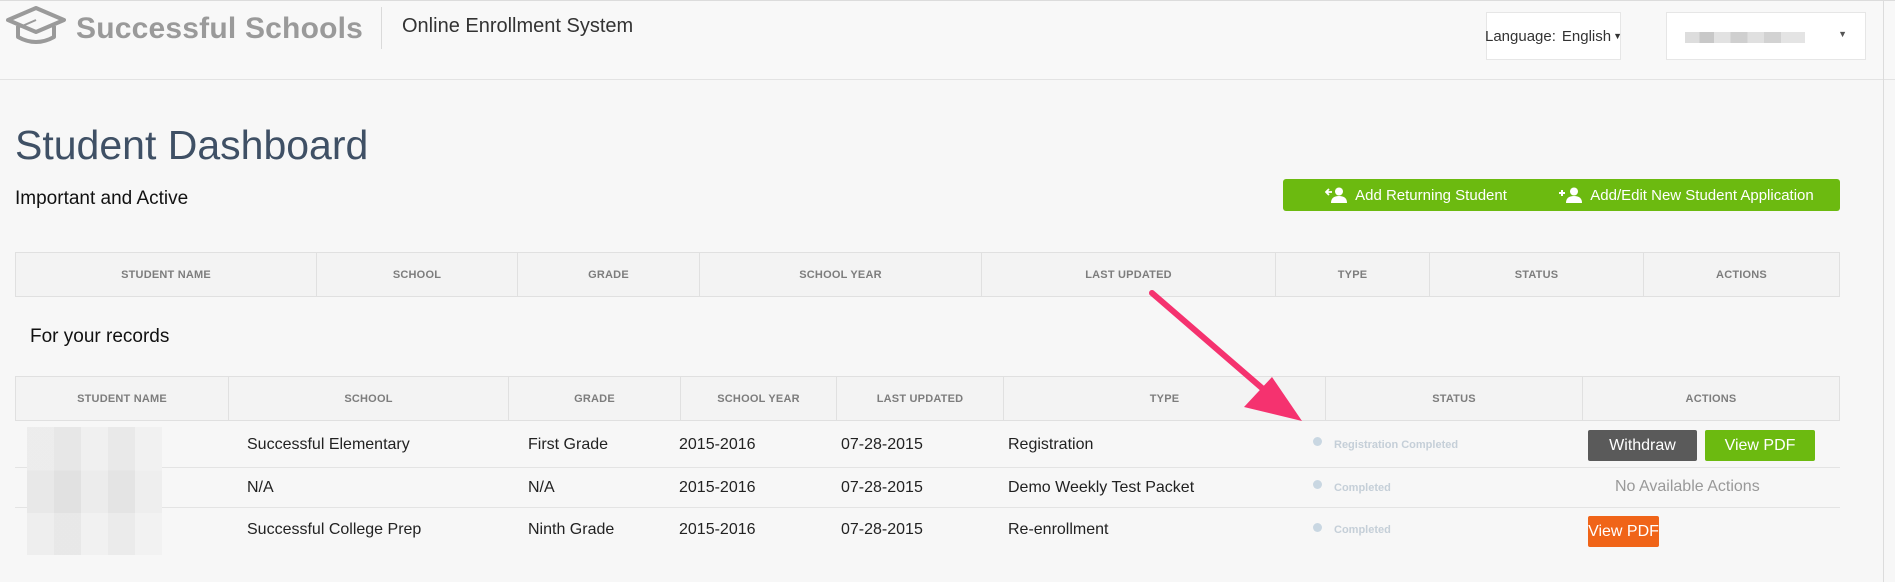 This screenshot has width=1895, height=582. What do you see at coordinates (571, 529) in the screenshot?
I see `cell-grade: Ninth Grade` at bounding box center [571, 529].